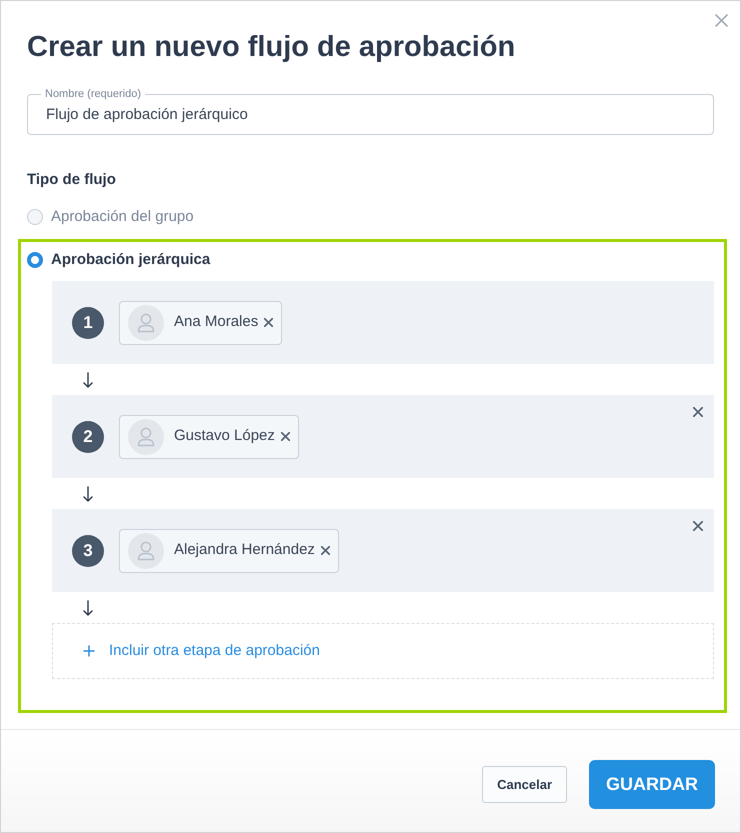 This screenshot has width=741, height=833. Describe the element at coordinates (524, 784) in the screenshot. I see `cancel-button: Cancelar` at that location.